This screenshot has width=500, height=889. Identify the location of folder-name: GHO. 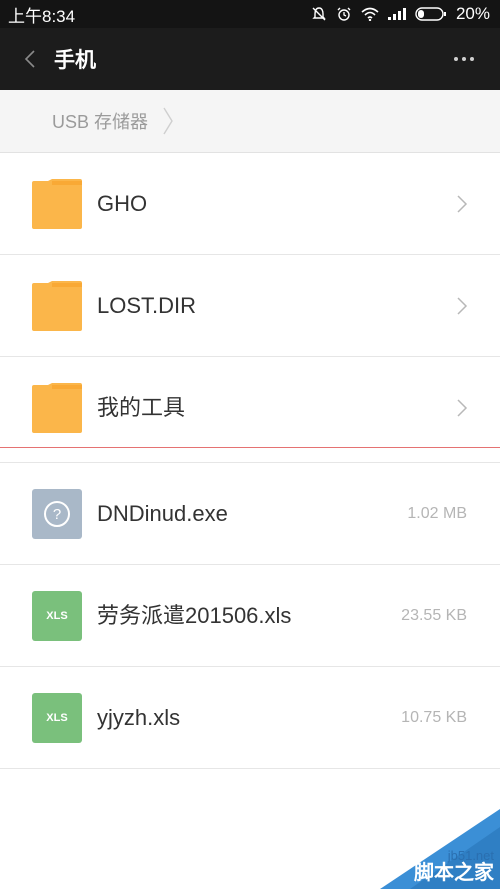
(122, 203).